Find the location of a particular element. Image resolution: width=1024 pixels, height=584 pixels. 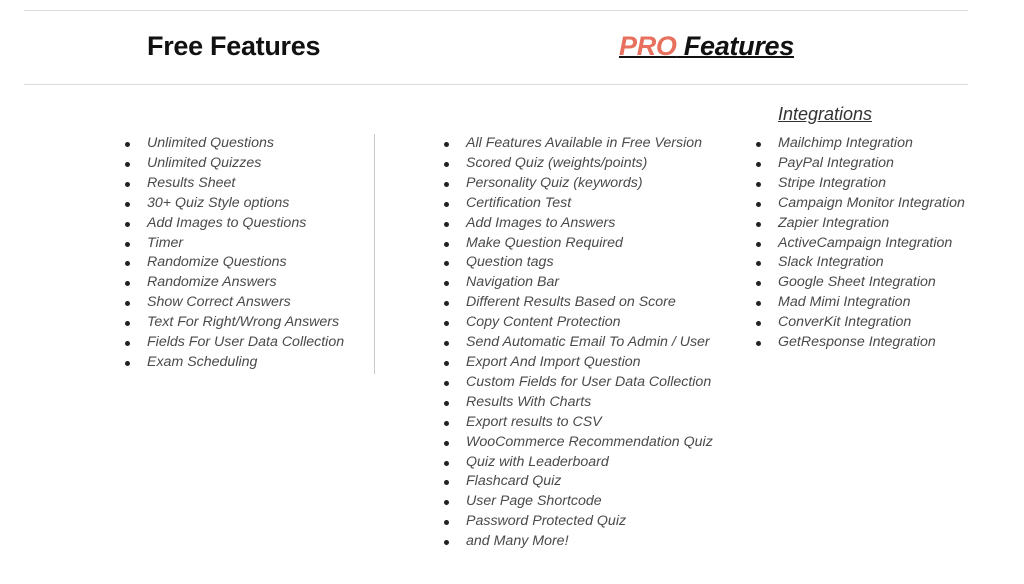

list-item: Fields For User Data Collection is located at coordinates (234, 343).